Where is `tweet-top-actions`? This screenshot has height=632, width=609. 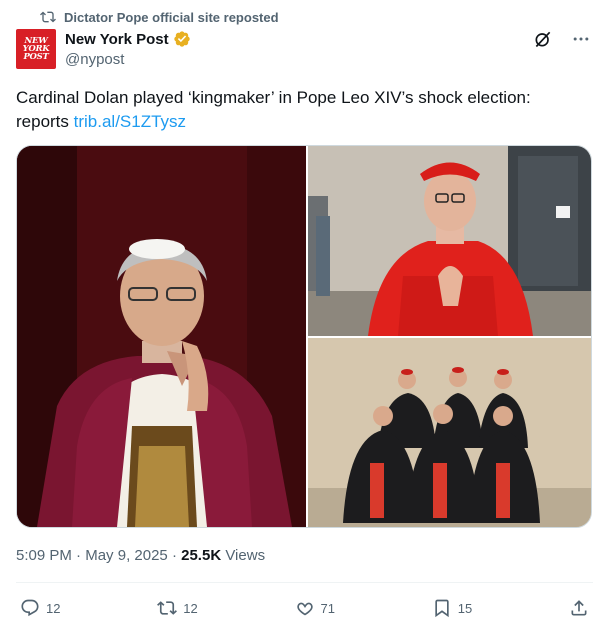
tweet-top-actions is located at coordinates (562, 39).